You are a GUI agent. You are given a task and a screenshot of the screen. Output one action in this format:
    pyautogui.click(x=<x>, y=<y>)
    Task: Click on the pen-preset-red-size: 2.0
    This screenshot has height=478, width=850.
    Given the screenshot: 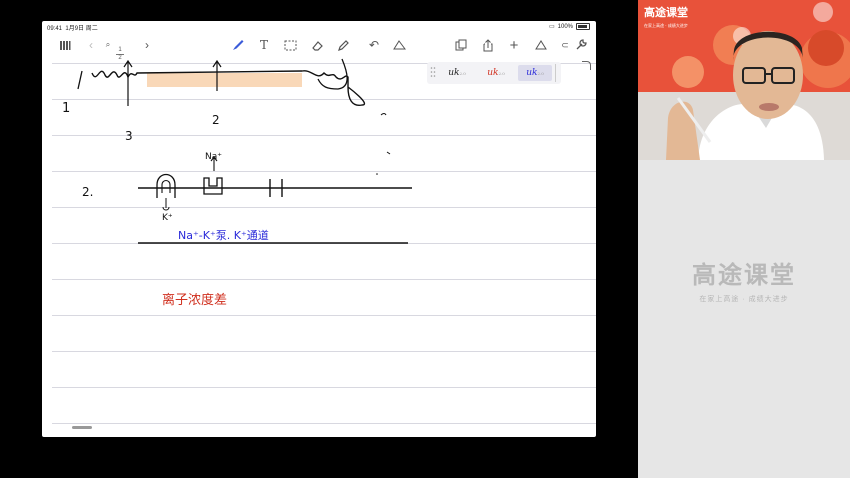 What is the action you would take?
    pyautogui.click(x=501, y=73)
    